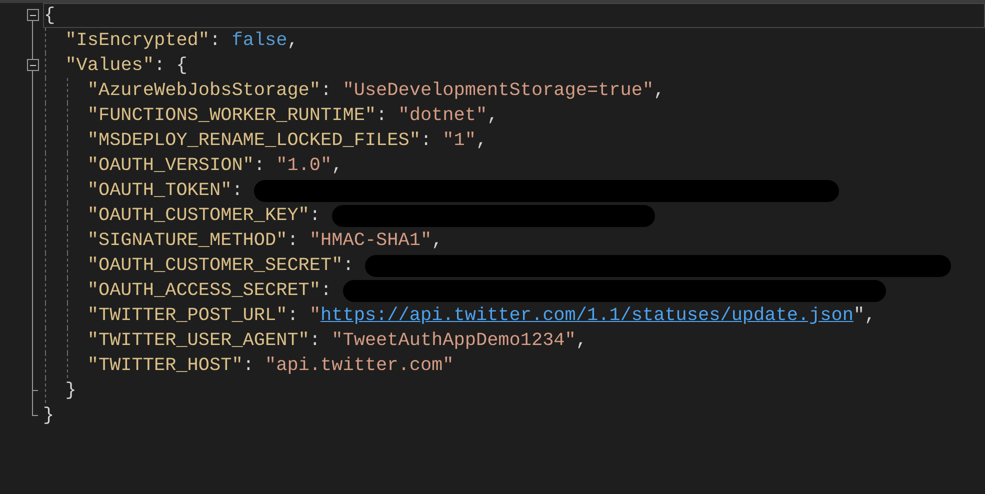 The height and width of the screenshot is (494, 985). What do you see at coordinates (498, 91) in the screenshot?
I see `string-value: "UseDevelopmentStorage=true"` at bounding box center [498, 91].